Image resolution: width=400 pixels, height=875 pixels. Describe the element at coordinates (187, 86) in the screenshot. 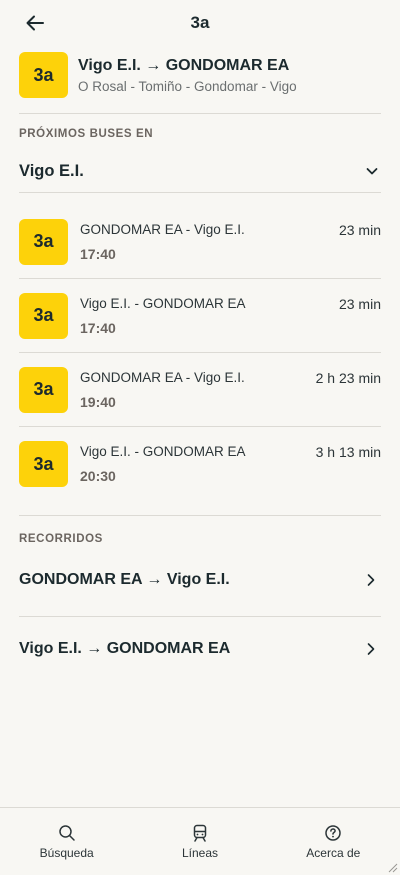

I see `line-subtitle: O Rosal - Tomiño - Gondomar - Vigo` at that location.